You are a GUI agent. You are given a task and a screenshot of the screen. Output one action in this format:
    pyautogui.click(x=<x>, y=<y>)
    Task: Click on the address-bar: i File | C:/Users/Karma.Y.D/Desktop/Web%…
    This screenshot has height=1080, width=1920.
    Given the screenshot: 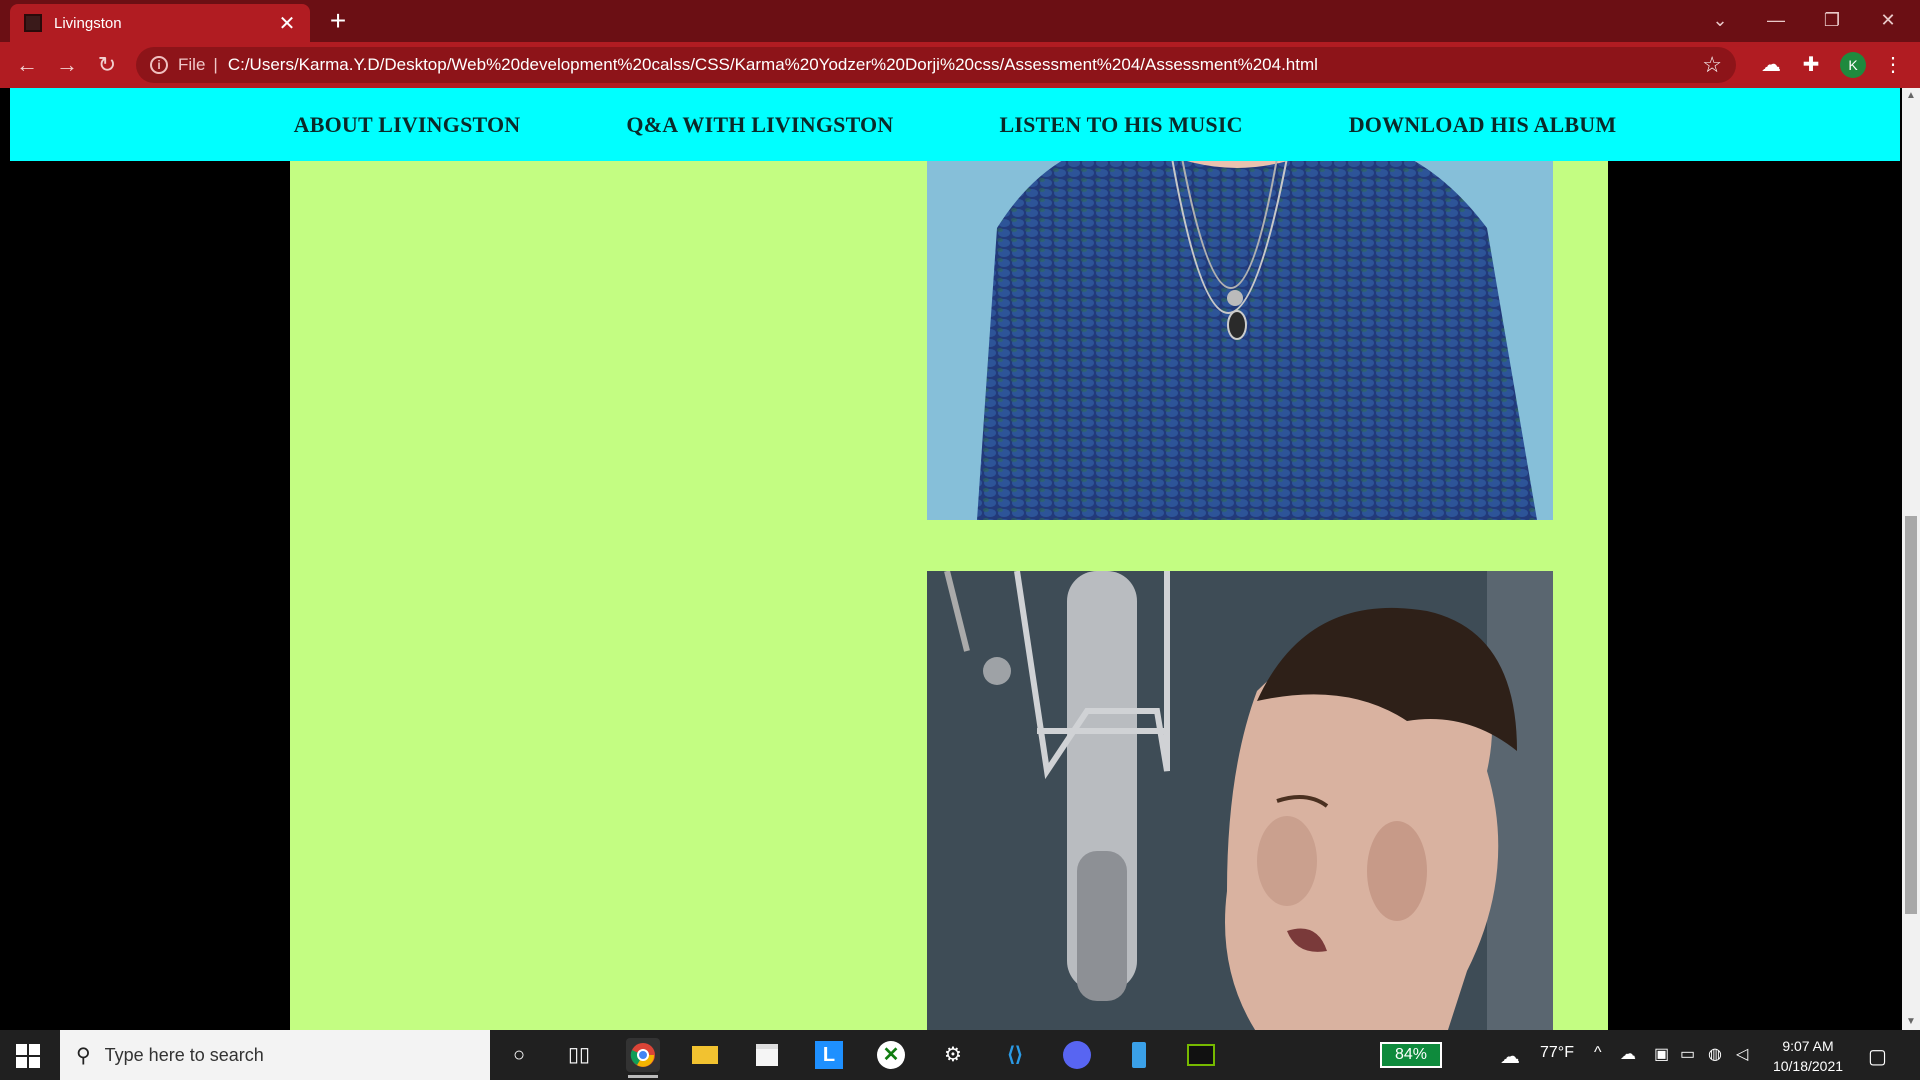 What is the action you would take?
    pyautogui.click(x=936, y=65)
    